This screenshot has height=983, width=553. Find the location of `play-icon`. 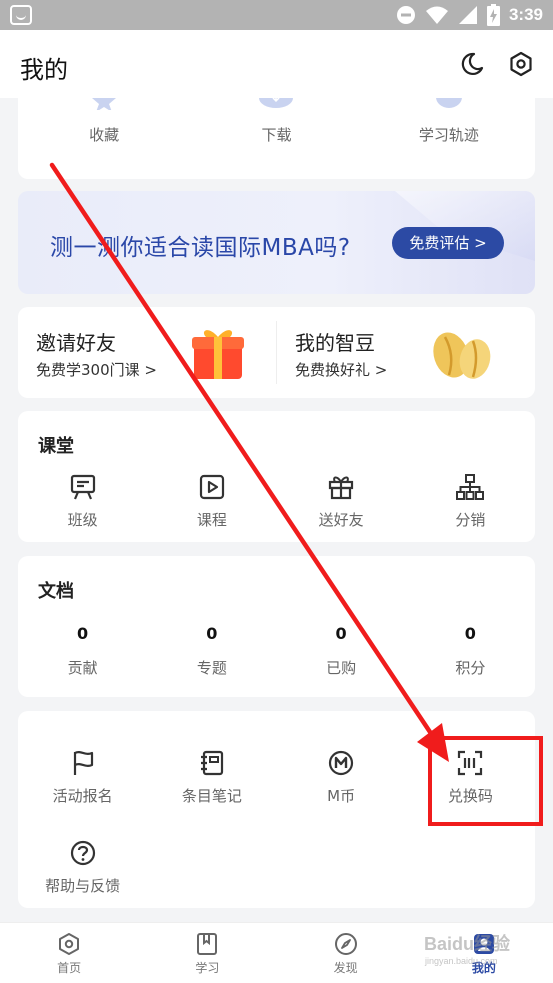

play-icon is located at coordinates (211, 487).